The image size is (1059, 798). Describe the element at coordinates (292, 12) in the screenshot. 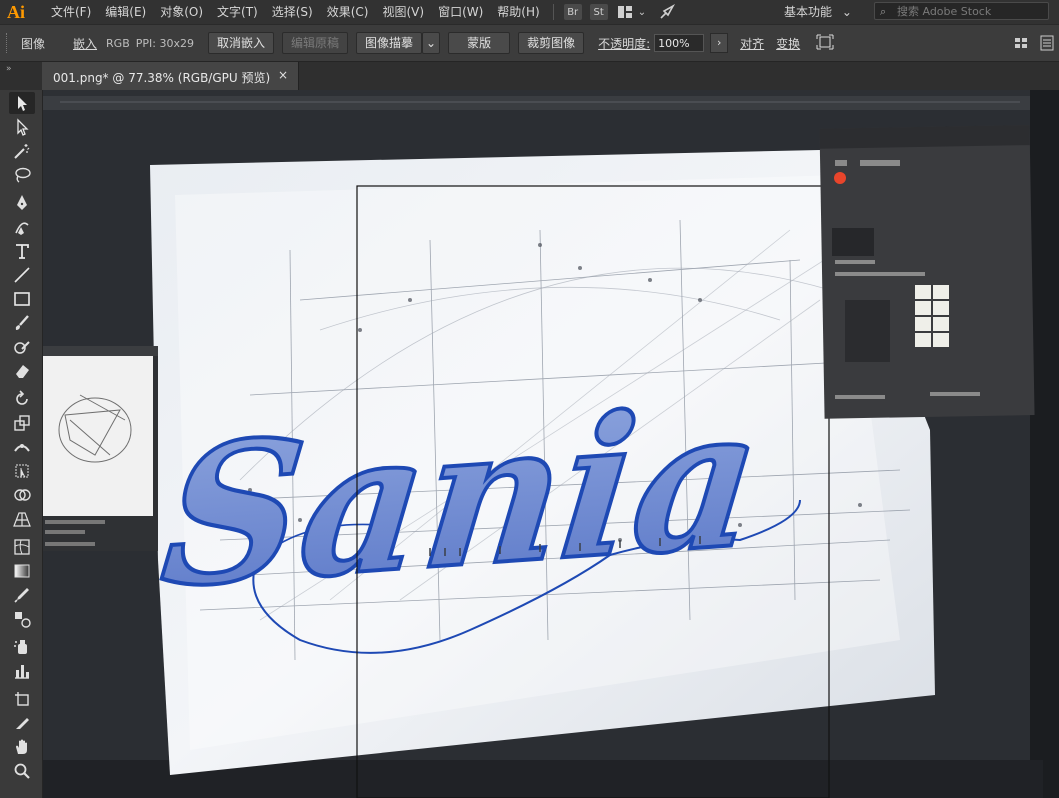

I see `menu-select: 选择(S)` at that location.